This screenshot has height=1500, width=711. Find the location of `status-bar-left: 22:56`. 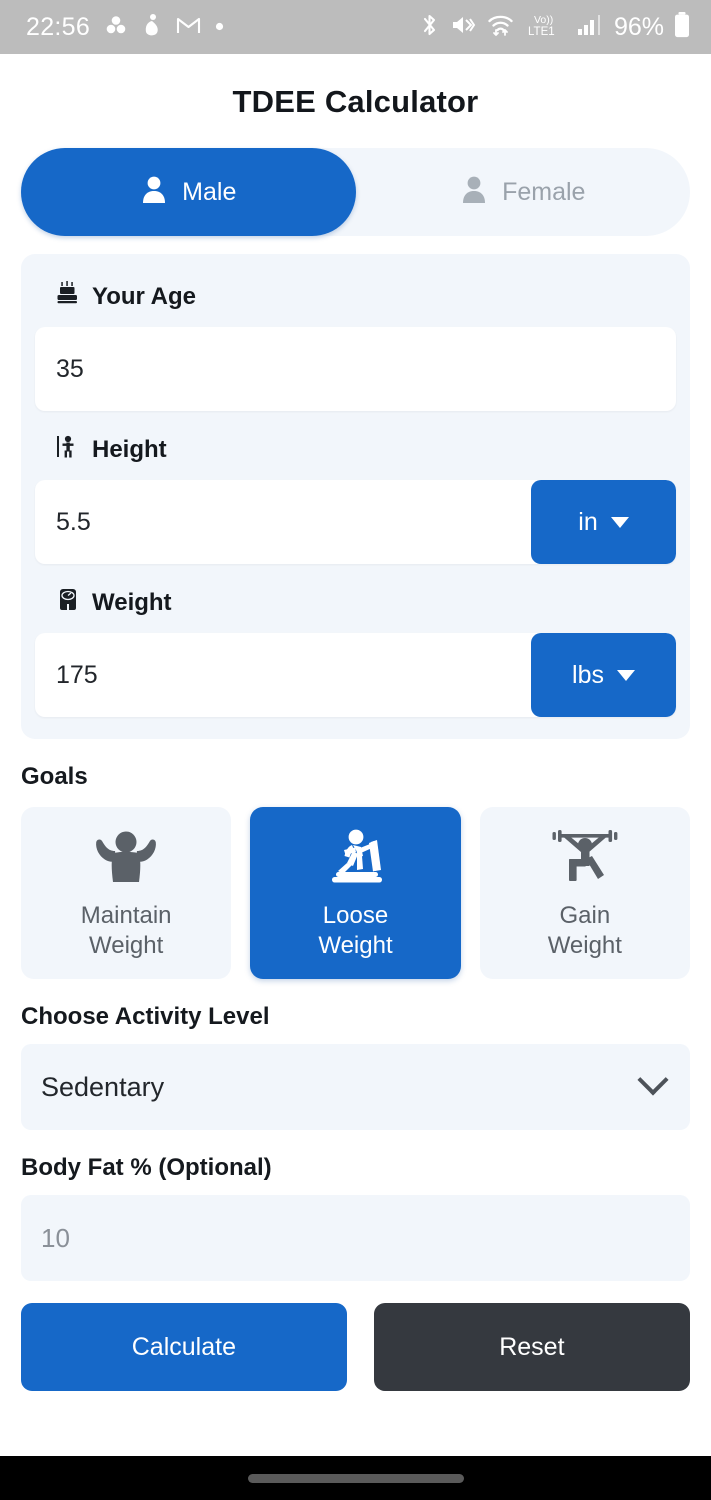

status-bar-left: 22:56 is located at coordinates (125, 27).